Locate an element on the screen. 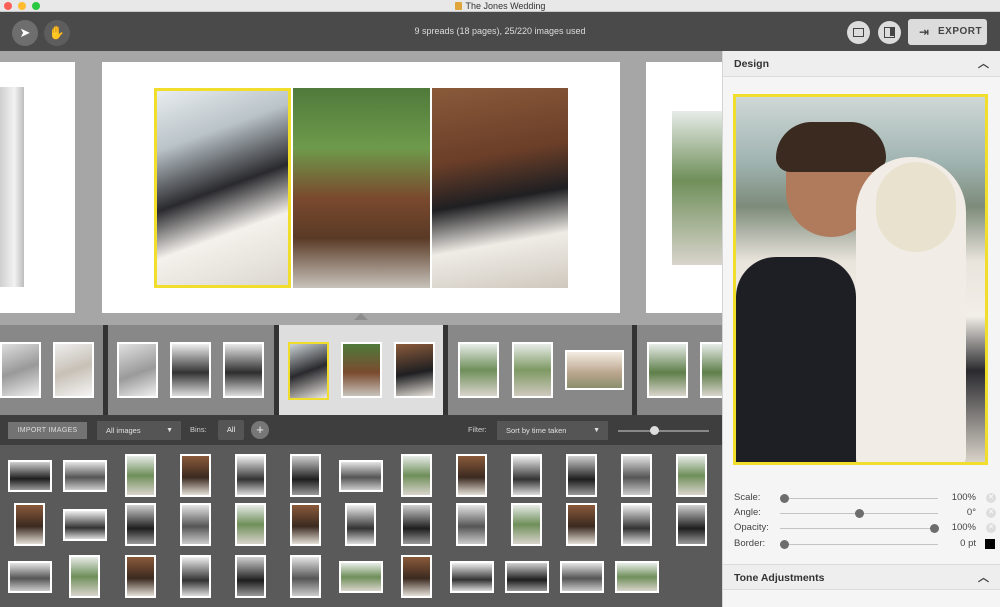 The height and width of the screenshot is (607, 1000). thumbnail-size-knob is located at coordinates (655, 430).